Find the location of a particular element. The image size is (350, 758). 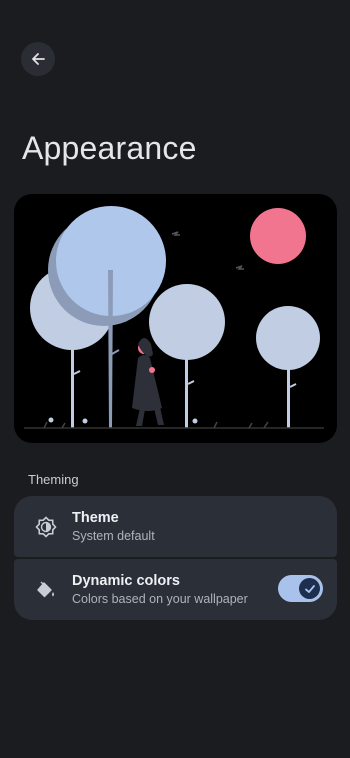

dynamic-colors-description: Colors based on your wallpaper is located at coordinates (160, 599).